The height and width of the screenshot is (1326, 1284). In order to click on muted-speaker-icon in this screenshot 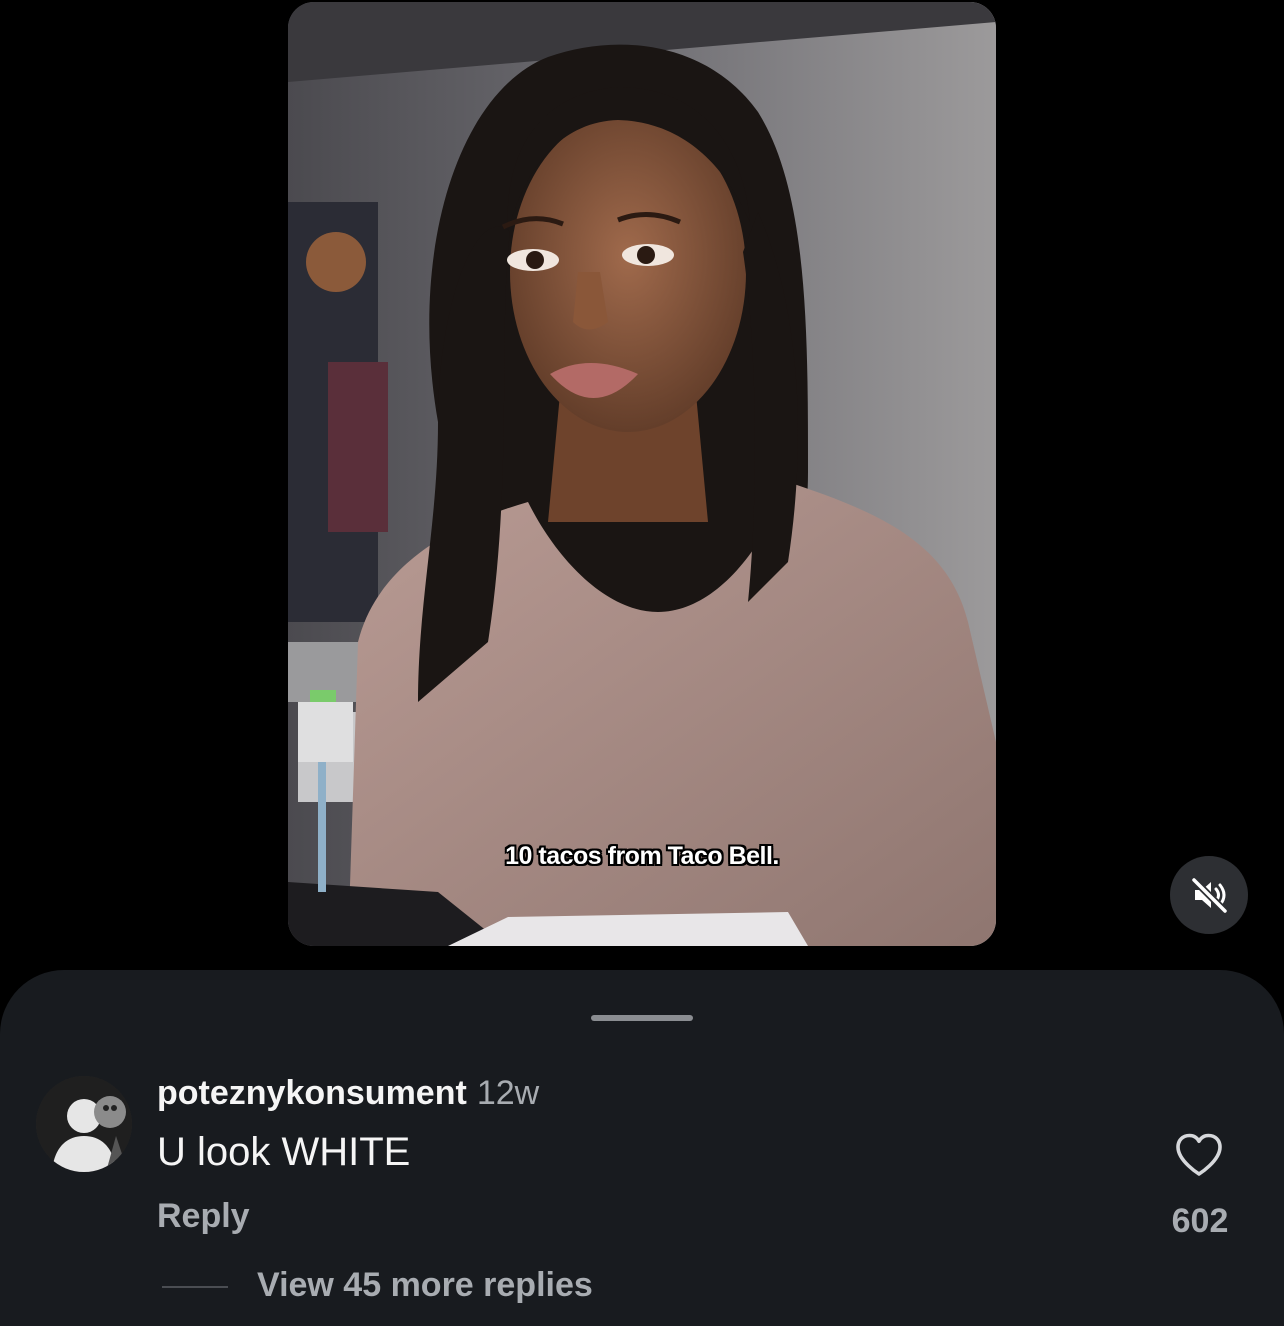, I will do `click(1209, 895)`.